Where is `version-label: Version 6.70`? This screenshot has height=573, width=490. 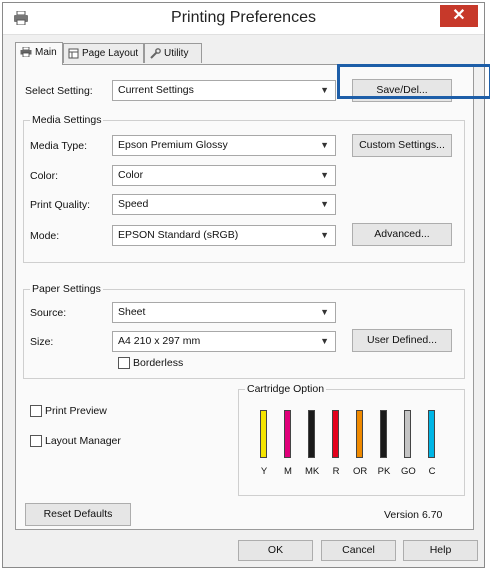 version-label: Version 6.70 is located at coordinates (413, 515).